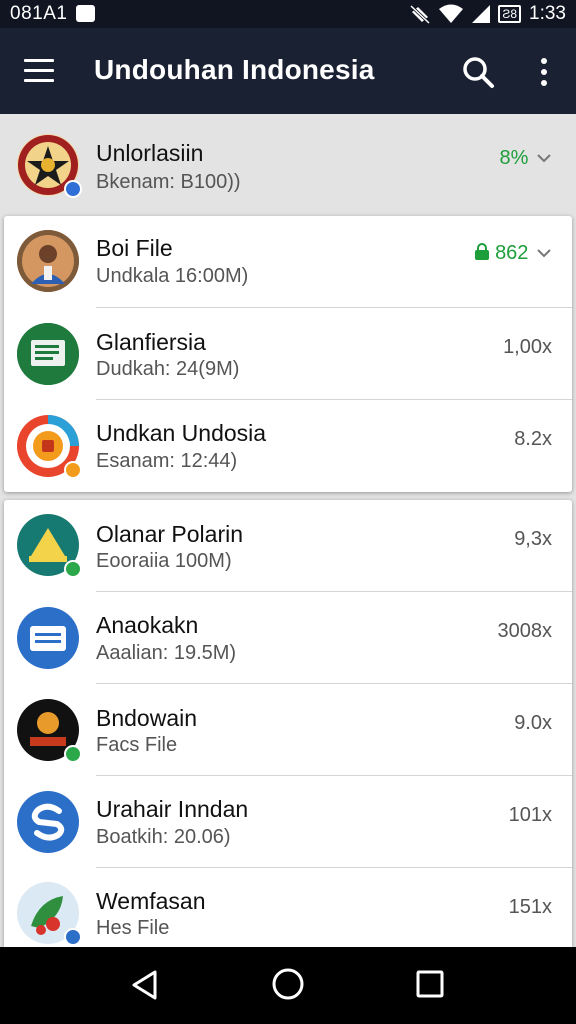 The width and height of the screenshot is (576, 1024). Describe the element at coordinates (49, 731) in the screenshot. I see `bendowain-avatar` at that location.